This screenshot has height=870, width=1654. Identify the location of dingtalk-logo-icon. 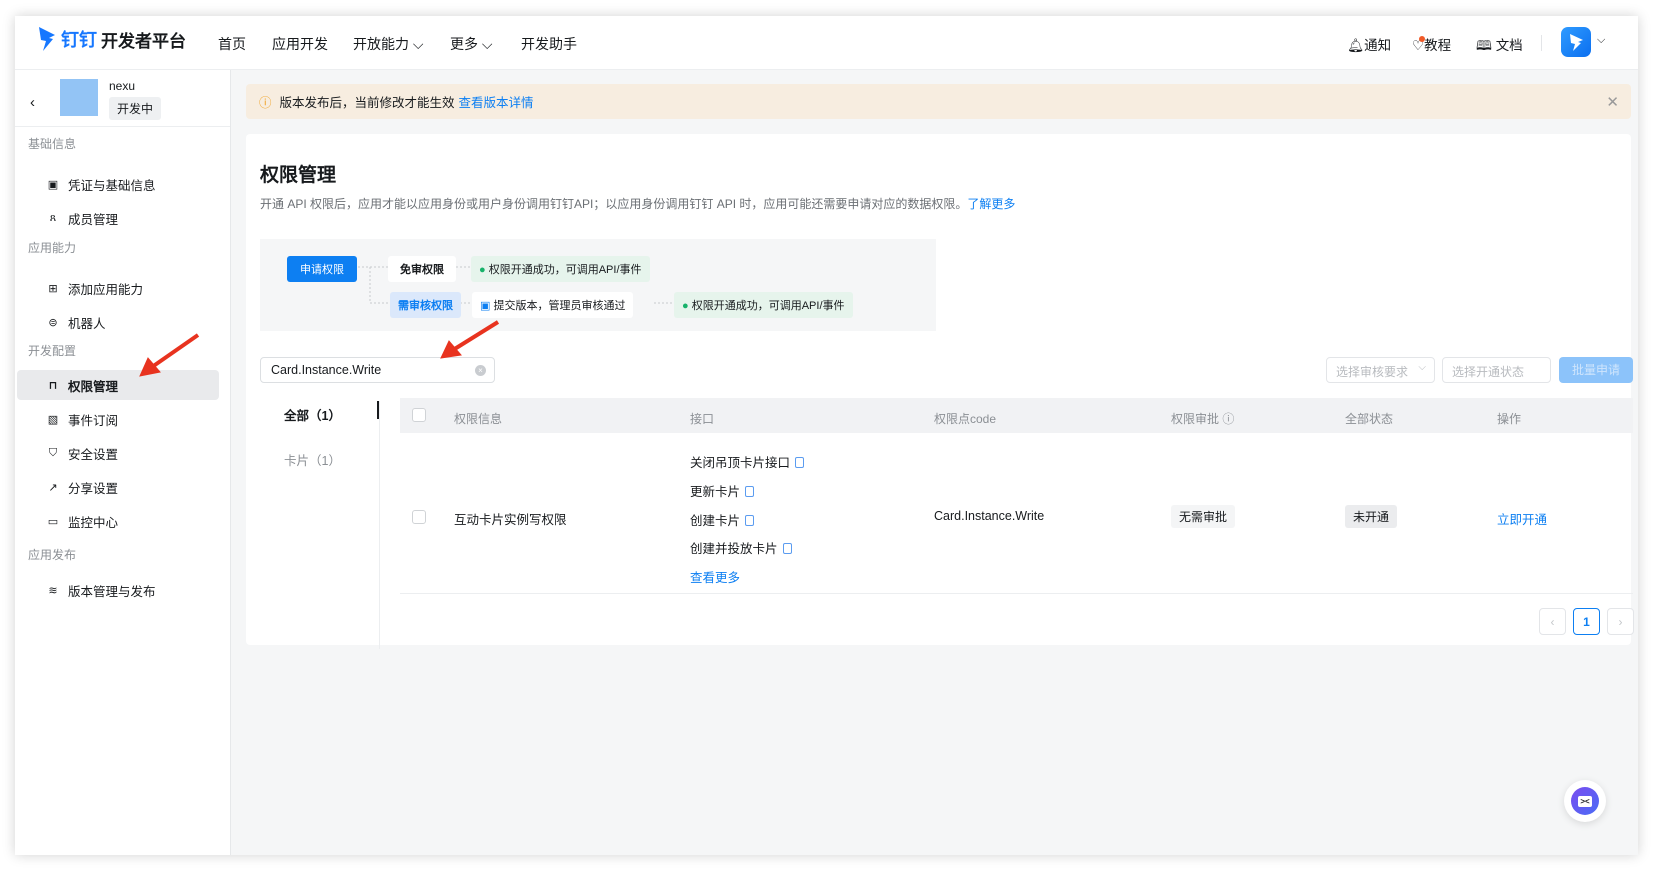
(47, 39).